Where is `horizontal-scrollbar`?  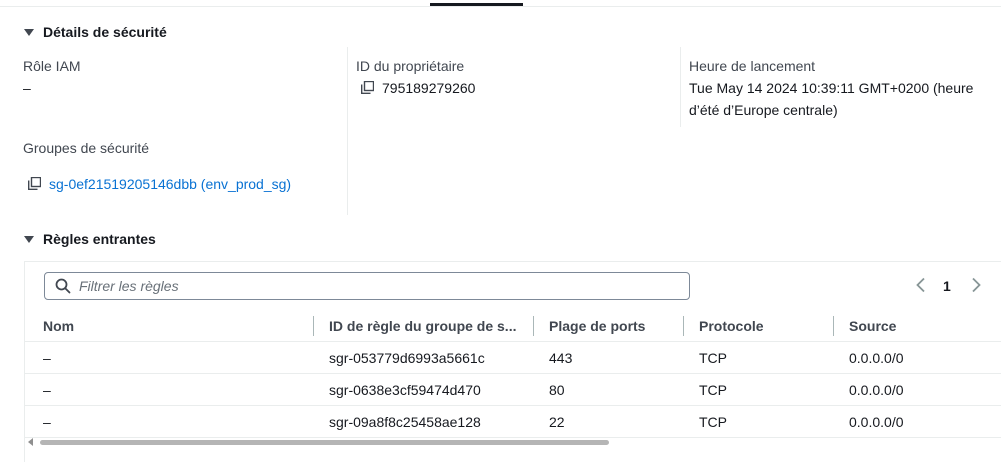 horizontal-scrollbar is located at coordinates (324, 442).